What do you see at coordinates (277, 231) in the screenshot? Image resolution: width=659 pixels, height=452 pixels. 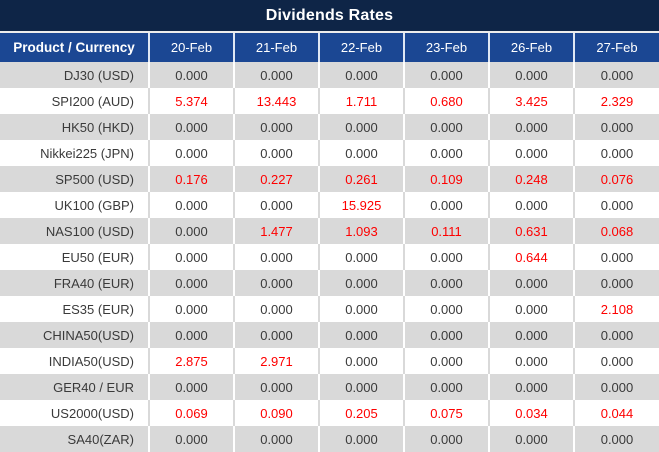 I see `value-cell: 1.477` at bounding box center [277, 231].